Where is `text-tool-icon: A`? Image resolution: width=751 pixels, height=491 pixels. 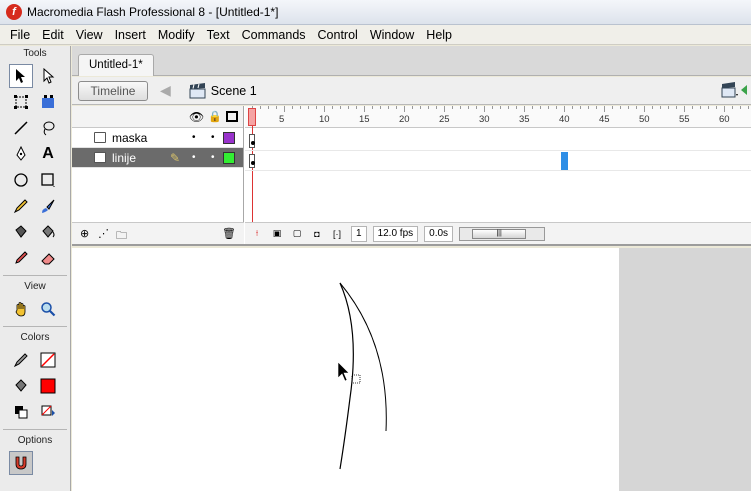 text-tool-icon: A is located at coordinates (48, 154).